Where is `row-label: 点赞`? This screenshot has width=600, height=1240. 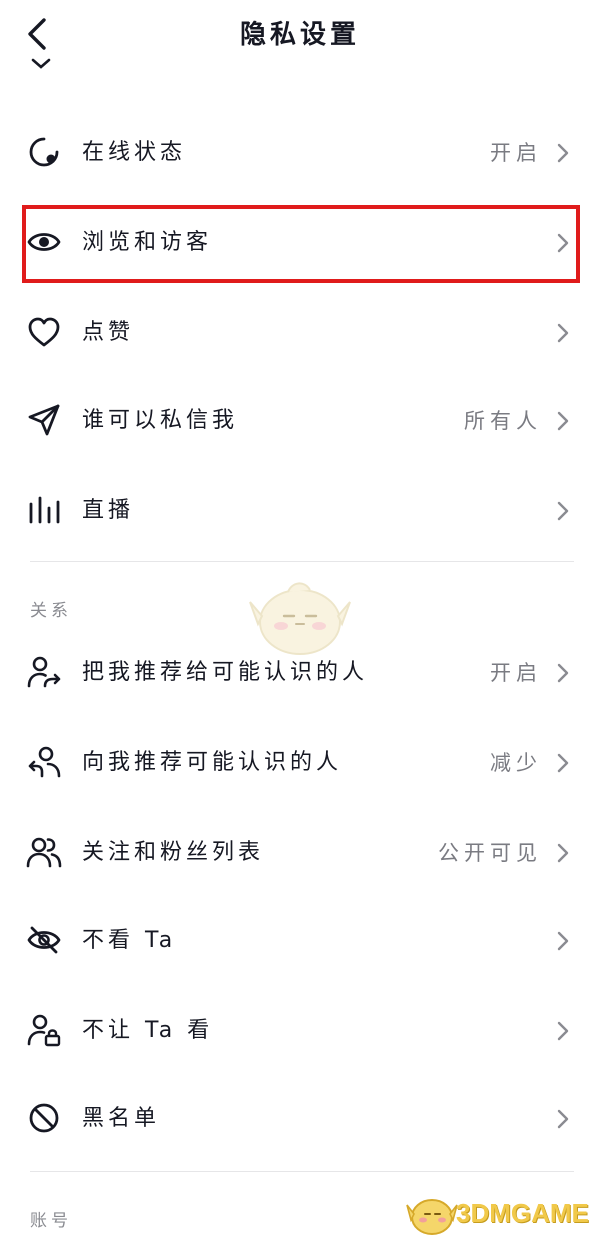
row-label: 点赞 is located at coordinates (108, 332).